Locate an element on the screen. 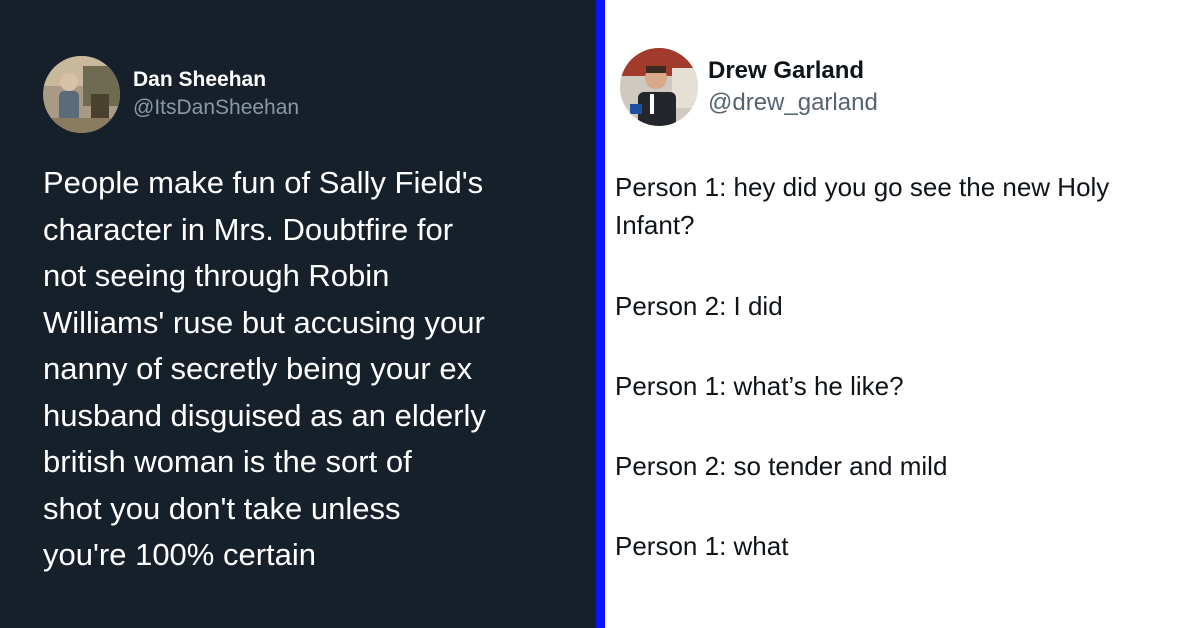 The height and width of the screenshot is (628, 1200). author-name: Dan Sheehan is located at coordinates (199, 80).